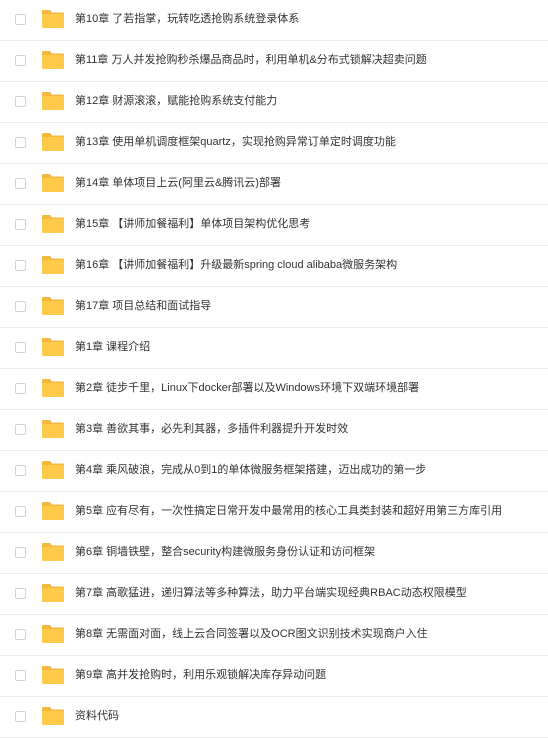  What do you see at coordinates (176, 101) in the screenshot?
I see `file-name: 第12章 财源滚滚，赋能抢购系统支付能力` at bounding box center [176, 101].